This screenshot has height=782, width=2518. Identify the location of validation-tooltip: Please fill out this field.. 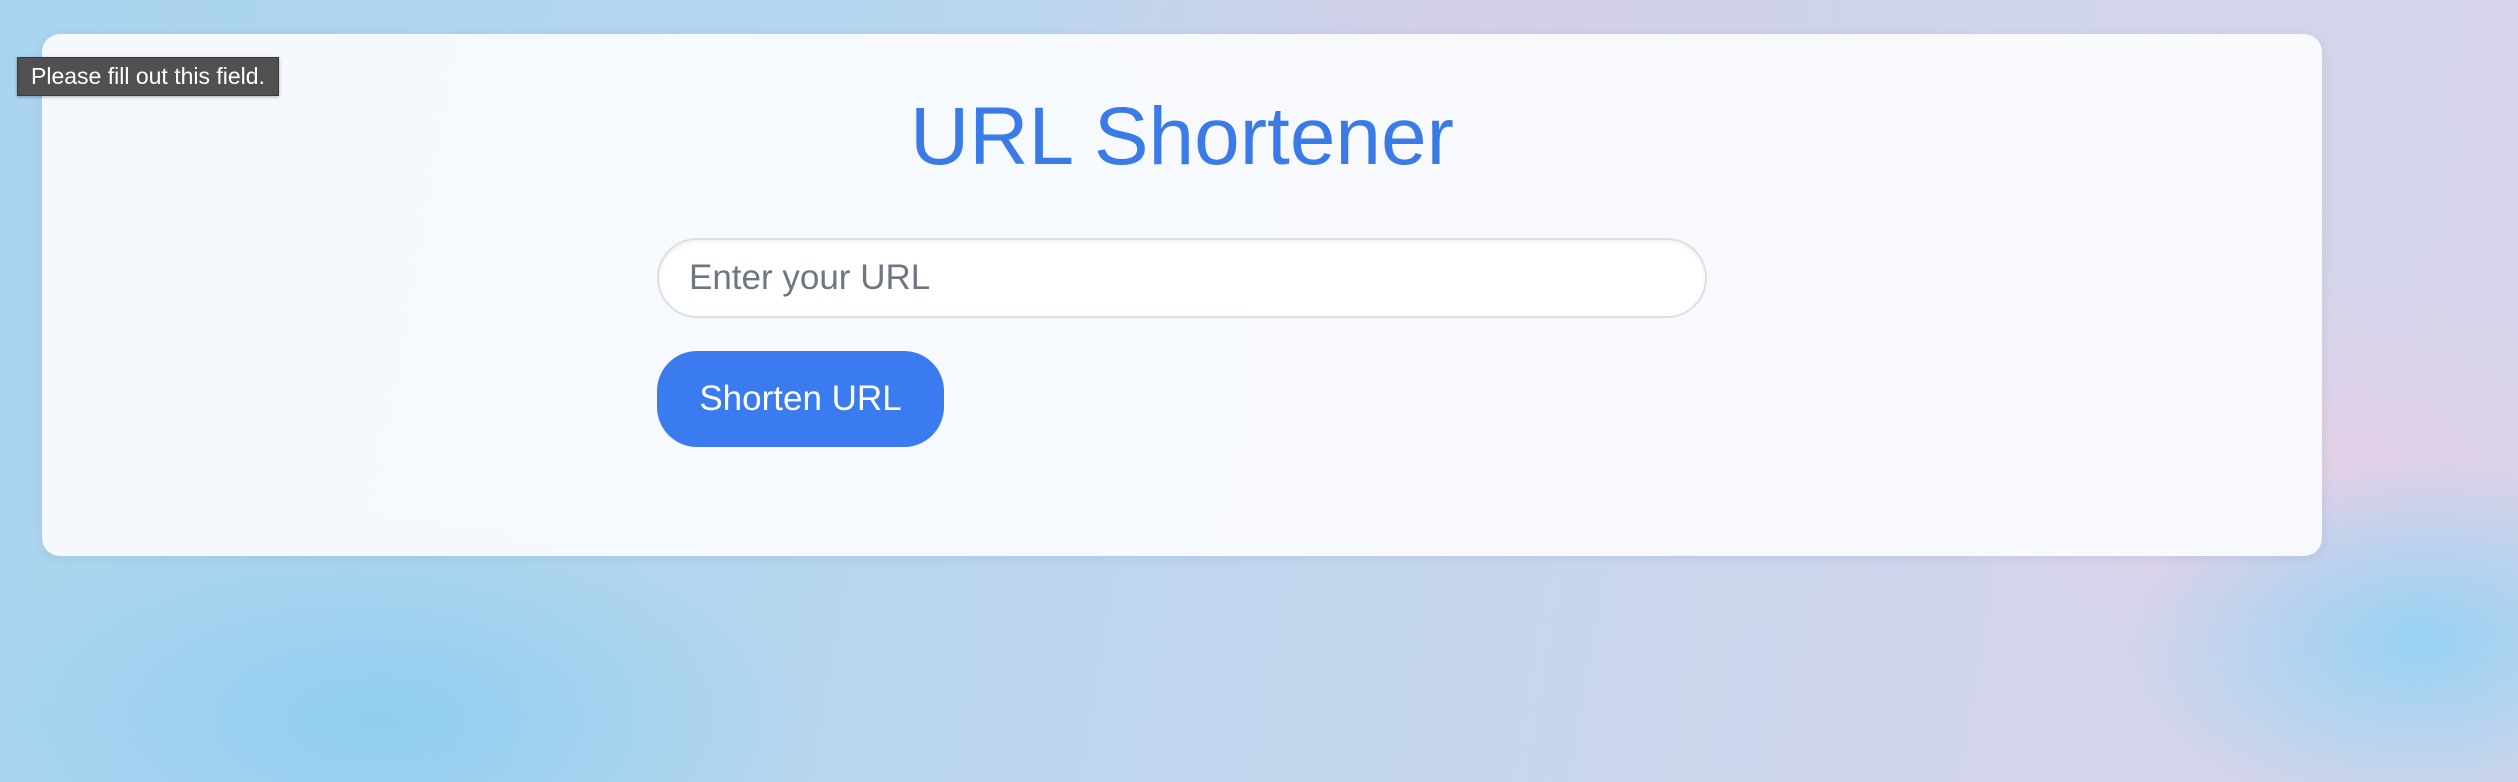
(148, 76).